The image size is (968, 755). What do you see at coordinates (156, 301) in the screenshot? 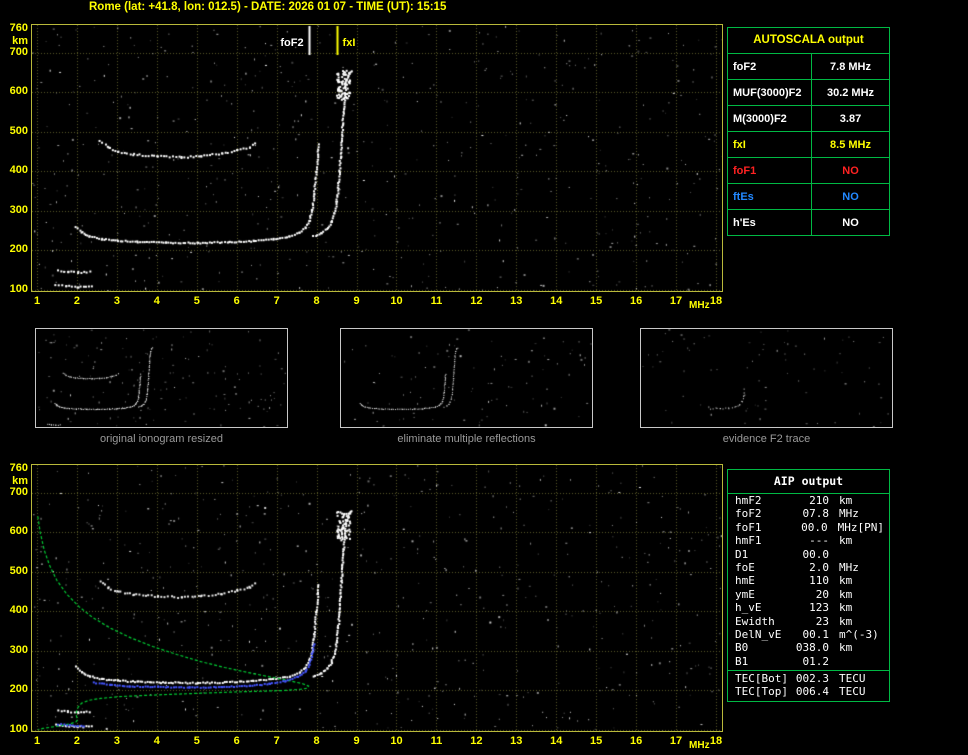
I see `main-xtick-4: 4` at bounding box center [156, 301].